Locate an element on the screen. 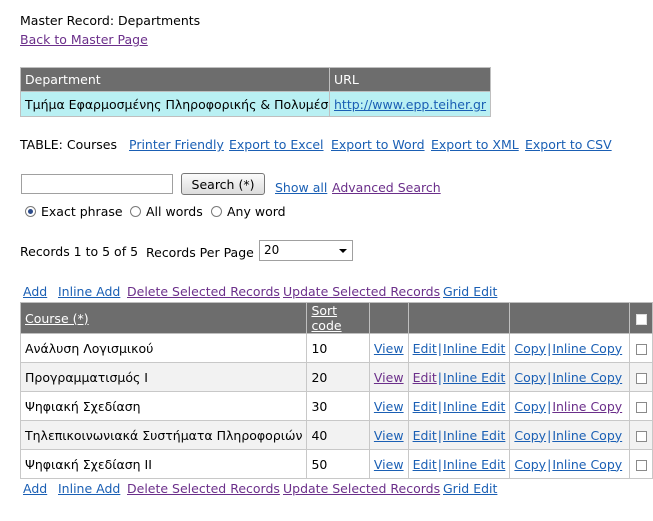 The width and height of the screenshot is (653, 521). chevron-down-icon is located at coordinates (343, 251).